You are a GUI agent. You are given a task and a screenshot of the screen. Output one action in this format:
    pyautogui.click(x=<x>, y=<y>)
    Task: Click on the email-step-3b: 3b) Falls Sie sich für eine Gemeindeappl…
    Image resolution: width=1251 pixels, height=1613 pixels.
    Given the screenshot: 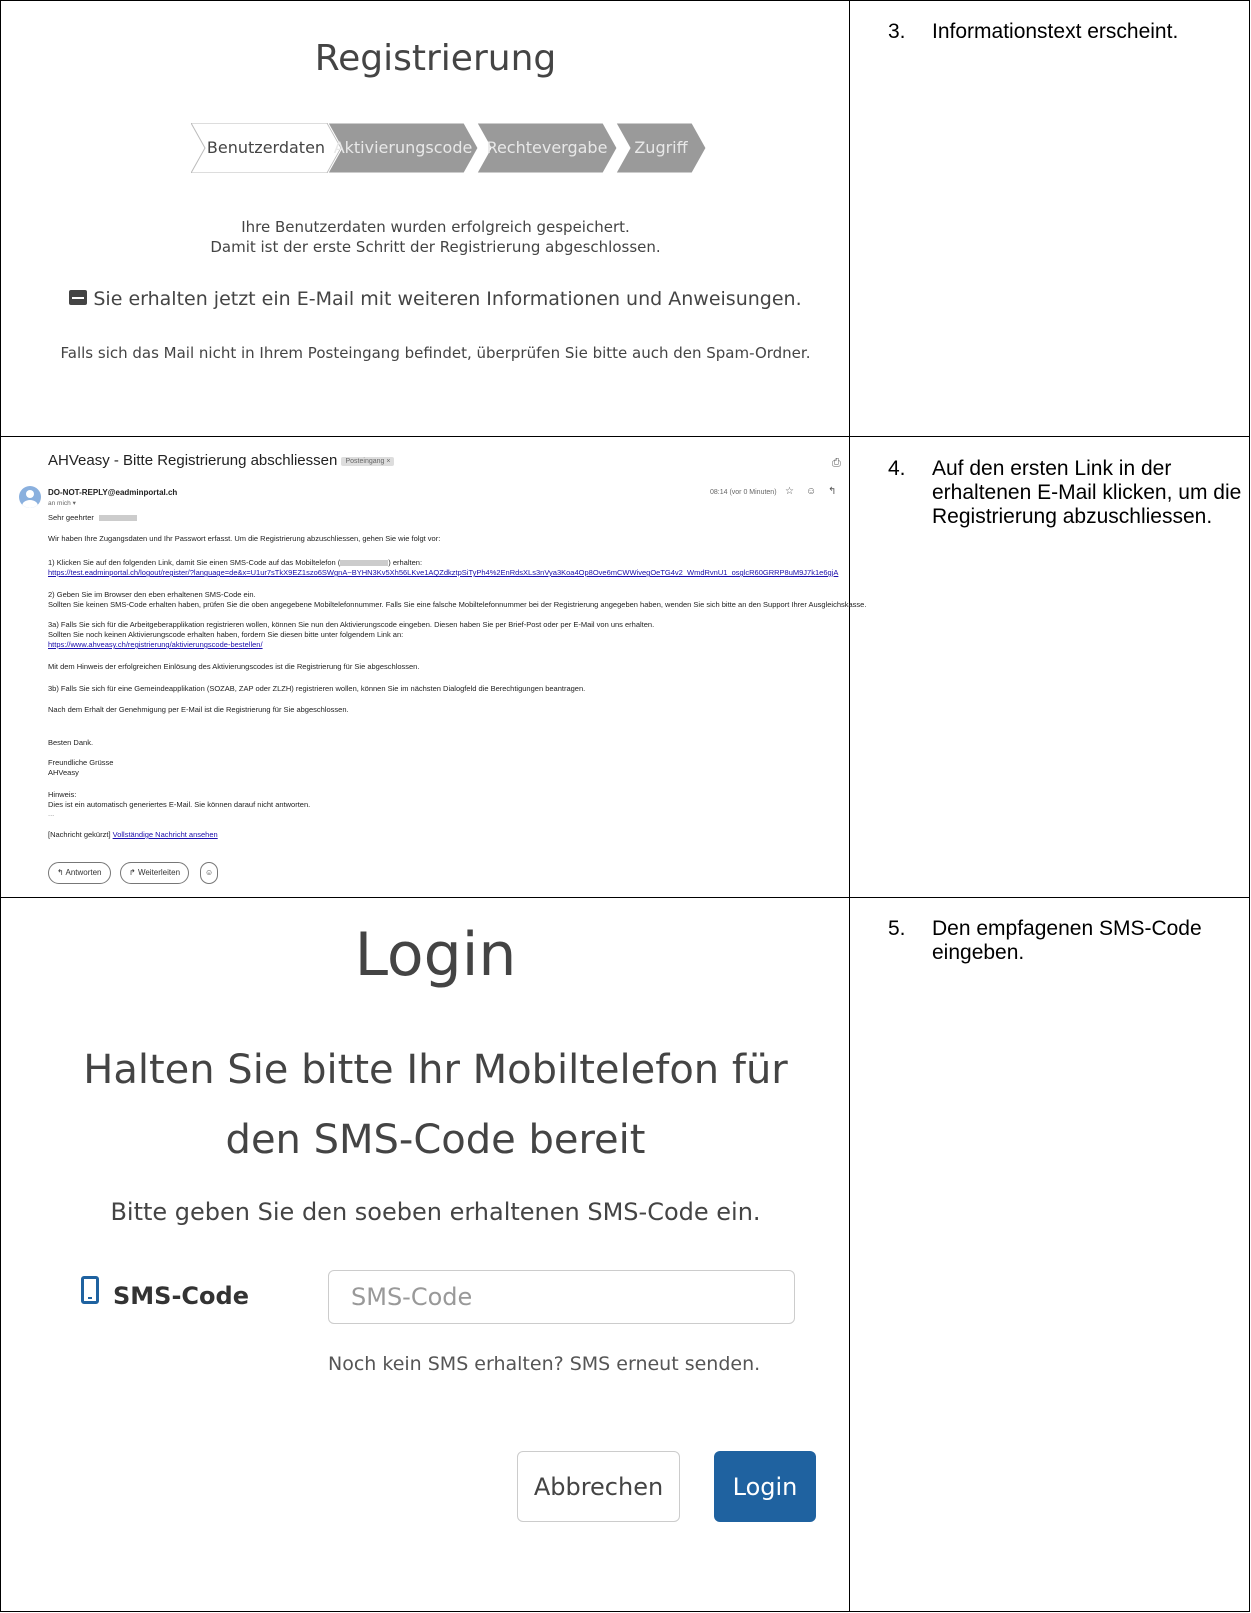 What is the action you would take?
    pyautogui.click(x=317, y=688)
    